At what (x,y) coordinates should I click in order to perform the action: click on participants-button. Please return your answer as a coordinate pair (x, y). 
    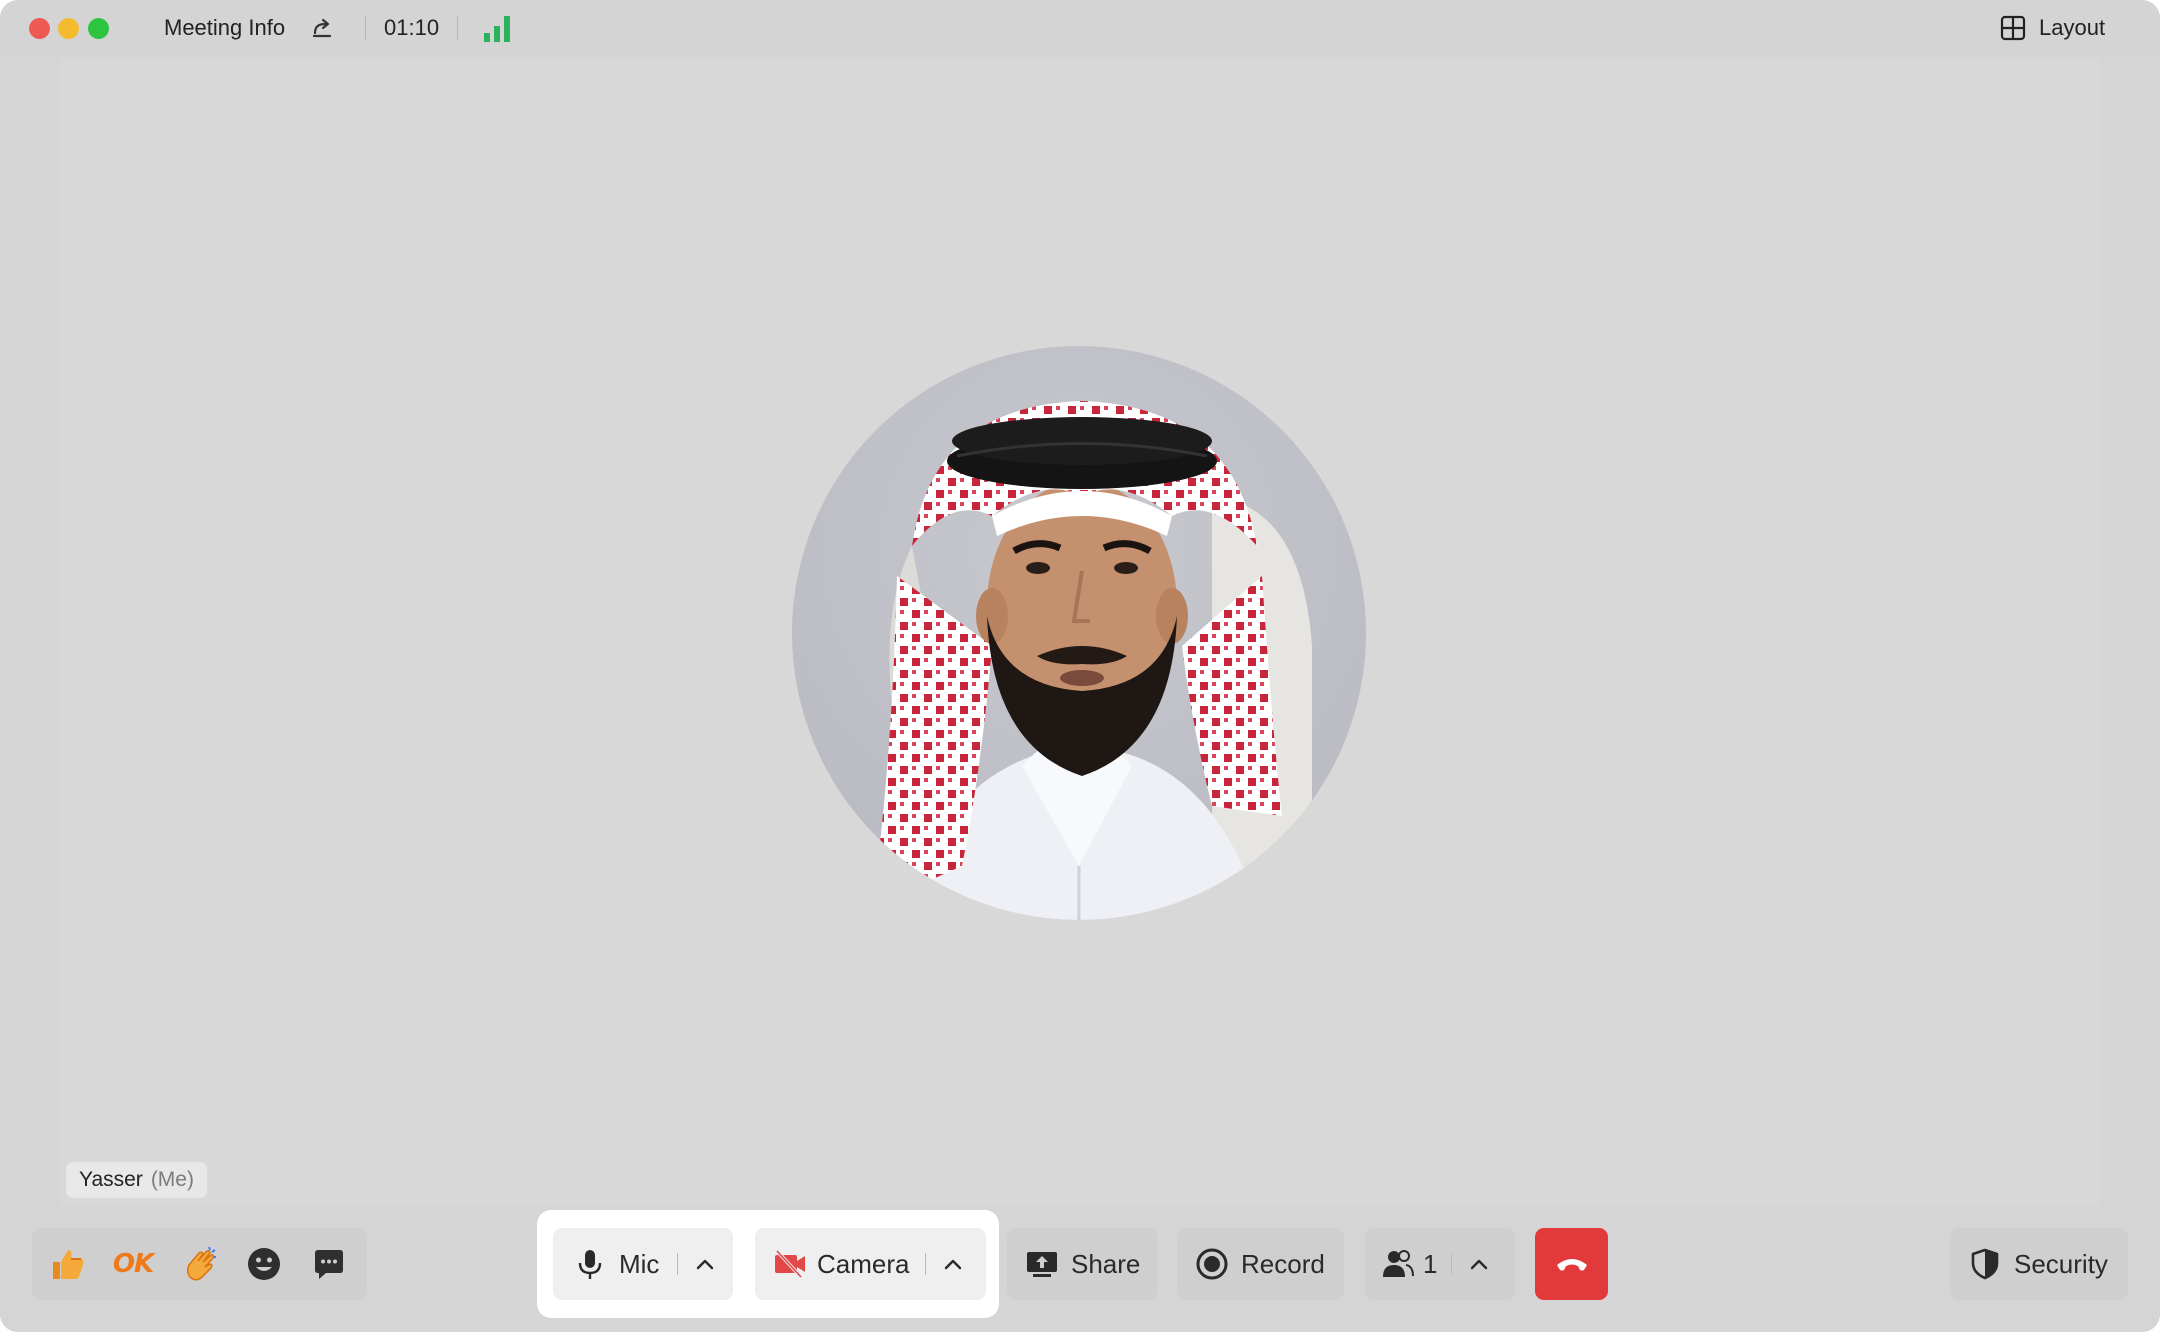
    Looking at the image, I should click on (1398, 1264).